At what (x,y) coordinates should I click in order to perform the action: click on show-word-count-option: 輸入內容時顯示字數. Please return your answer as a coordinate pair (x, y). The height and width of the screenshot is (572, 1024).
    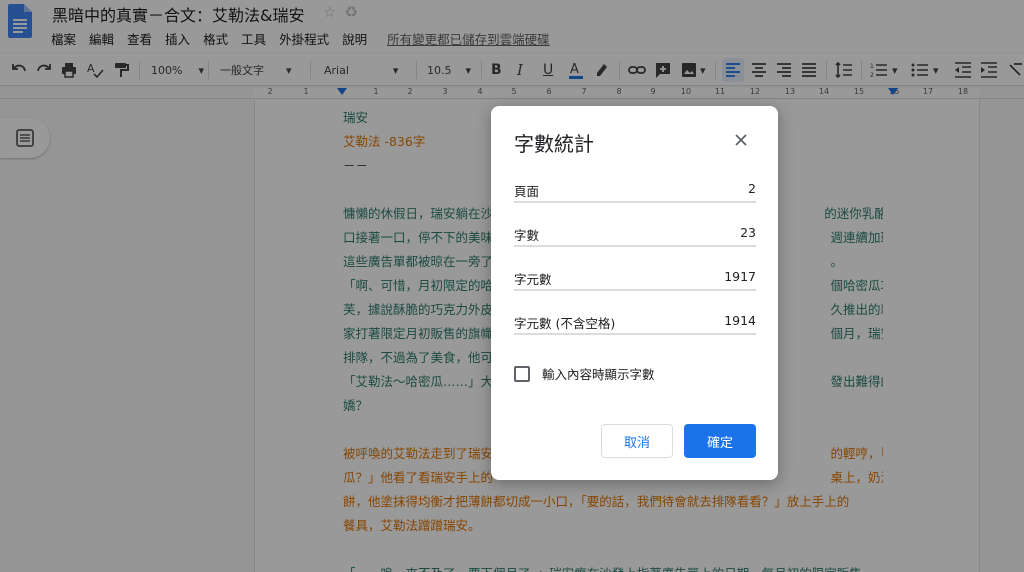
    Looking at the image, I should click on (584, 373).